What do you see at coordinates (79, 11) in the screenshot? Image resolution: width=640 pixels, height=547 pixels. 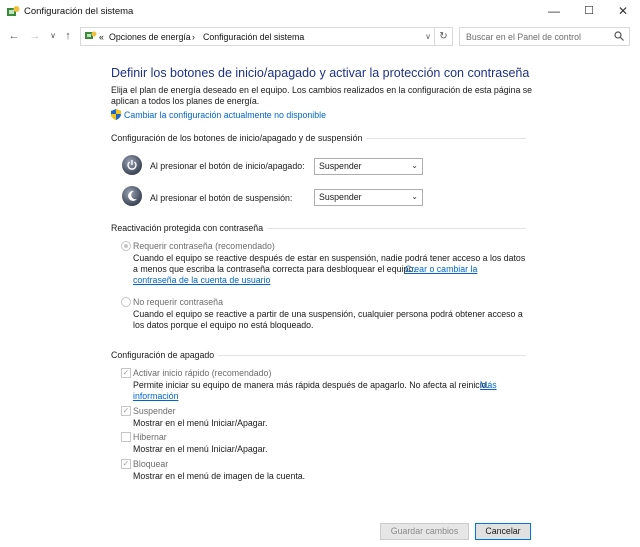 I see `window-title: Configuración del sistema` at bounding box center [79, 11].